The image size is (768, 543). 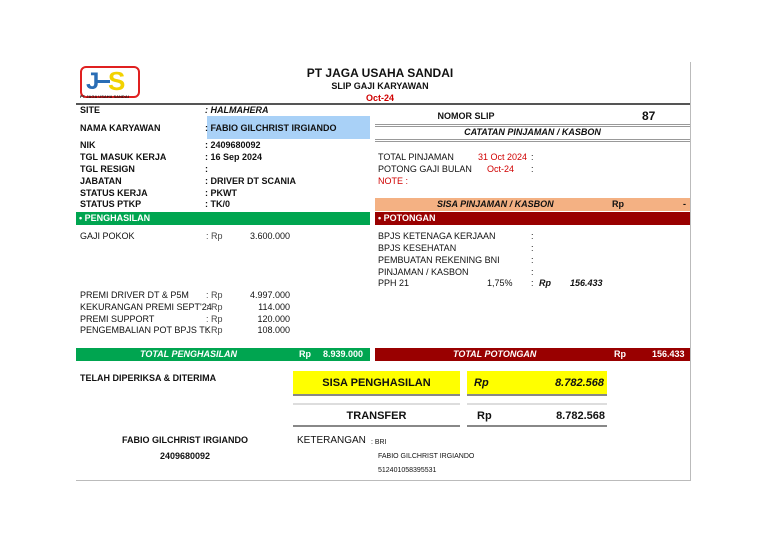 What do you see at coordinates (273, 330) in the screenshot?
I see `income-value: 108.000` at bounding box center [273, 330].